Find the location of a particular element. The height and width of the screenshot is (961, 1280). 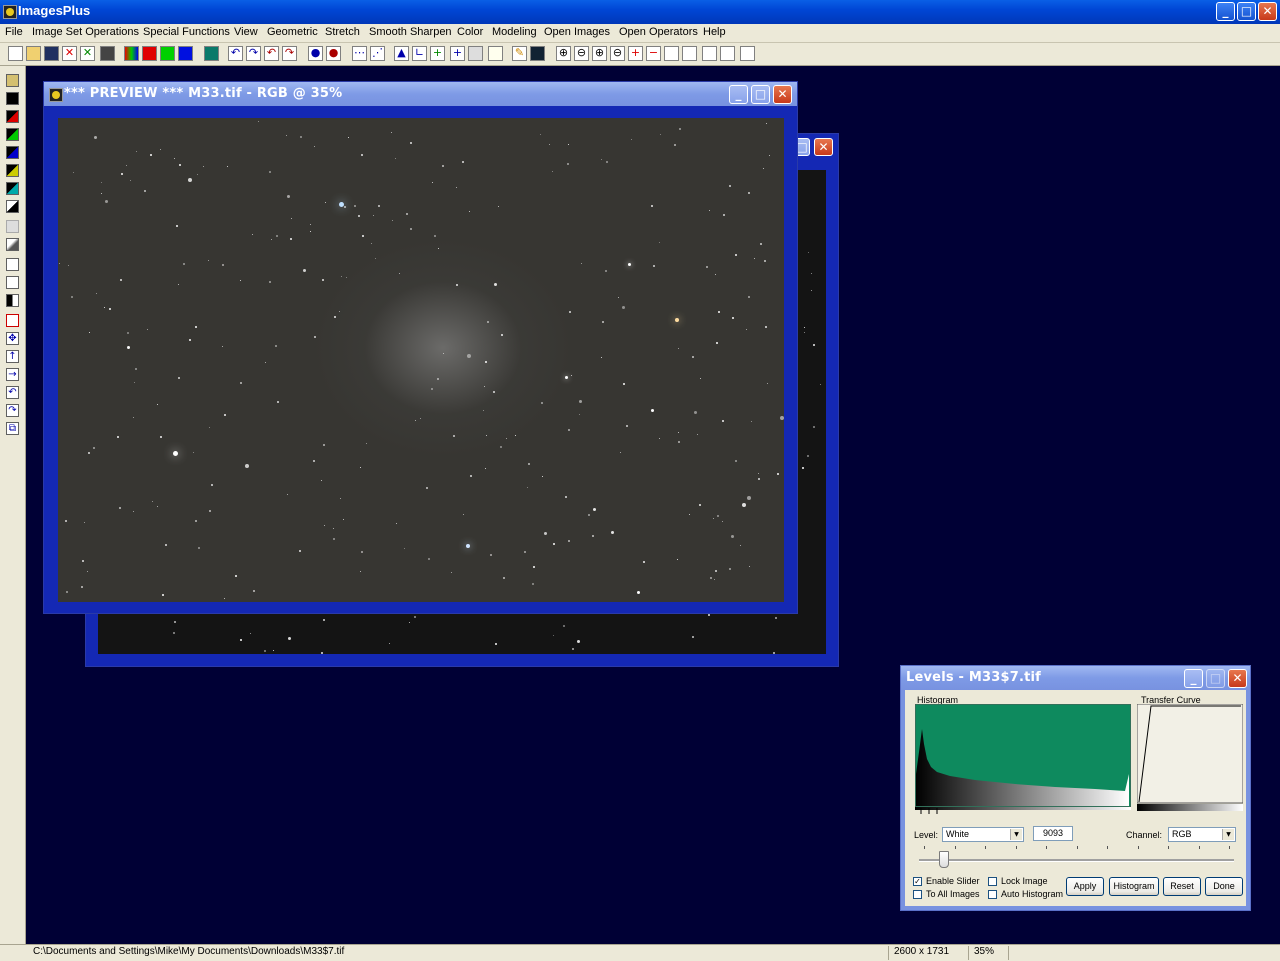

menu-view: View is located at coordinates (246, 32).